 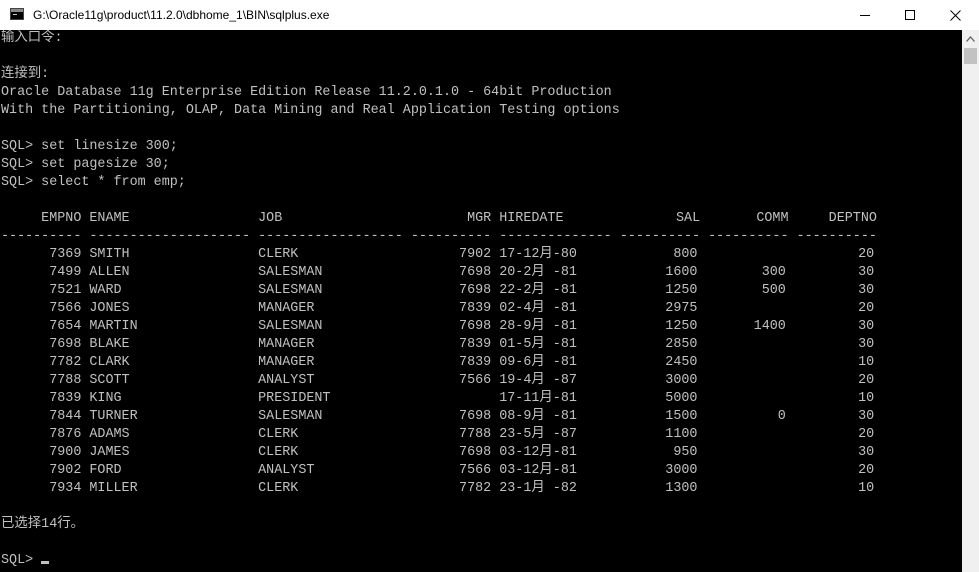 I want to click on console-window-icon, so click(x=17, y=14).